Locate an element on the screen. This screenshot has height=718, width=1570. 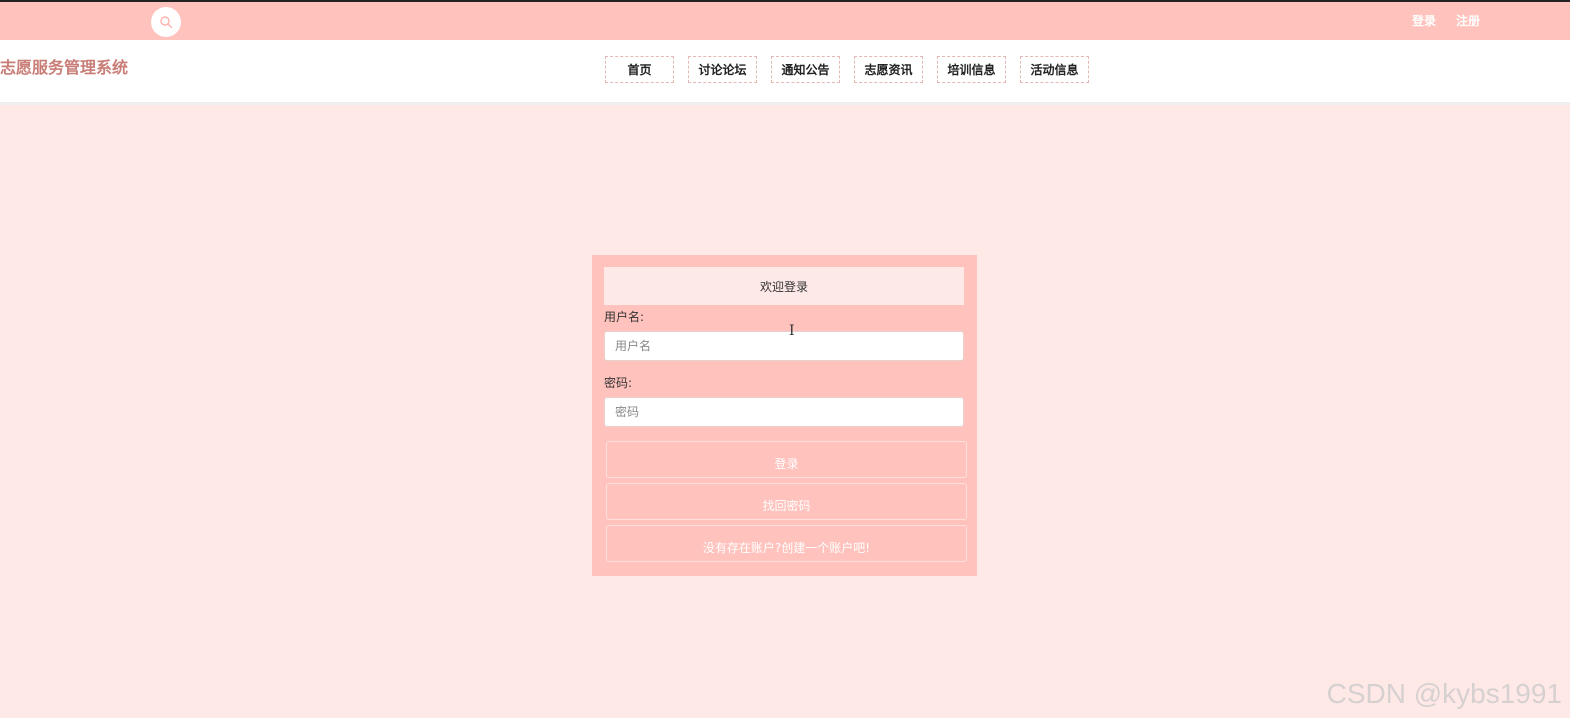
nav-training: 培训信息 is located at coordinates (971, 69).